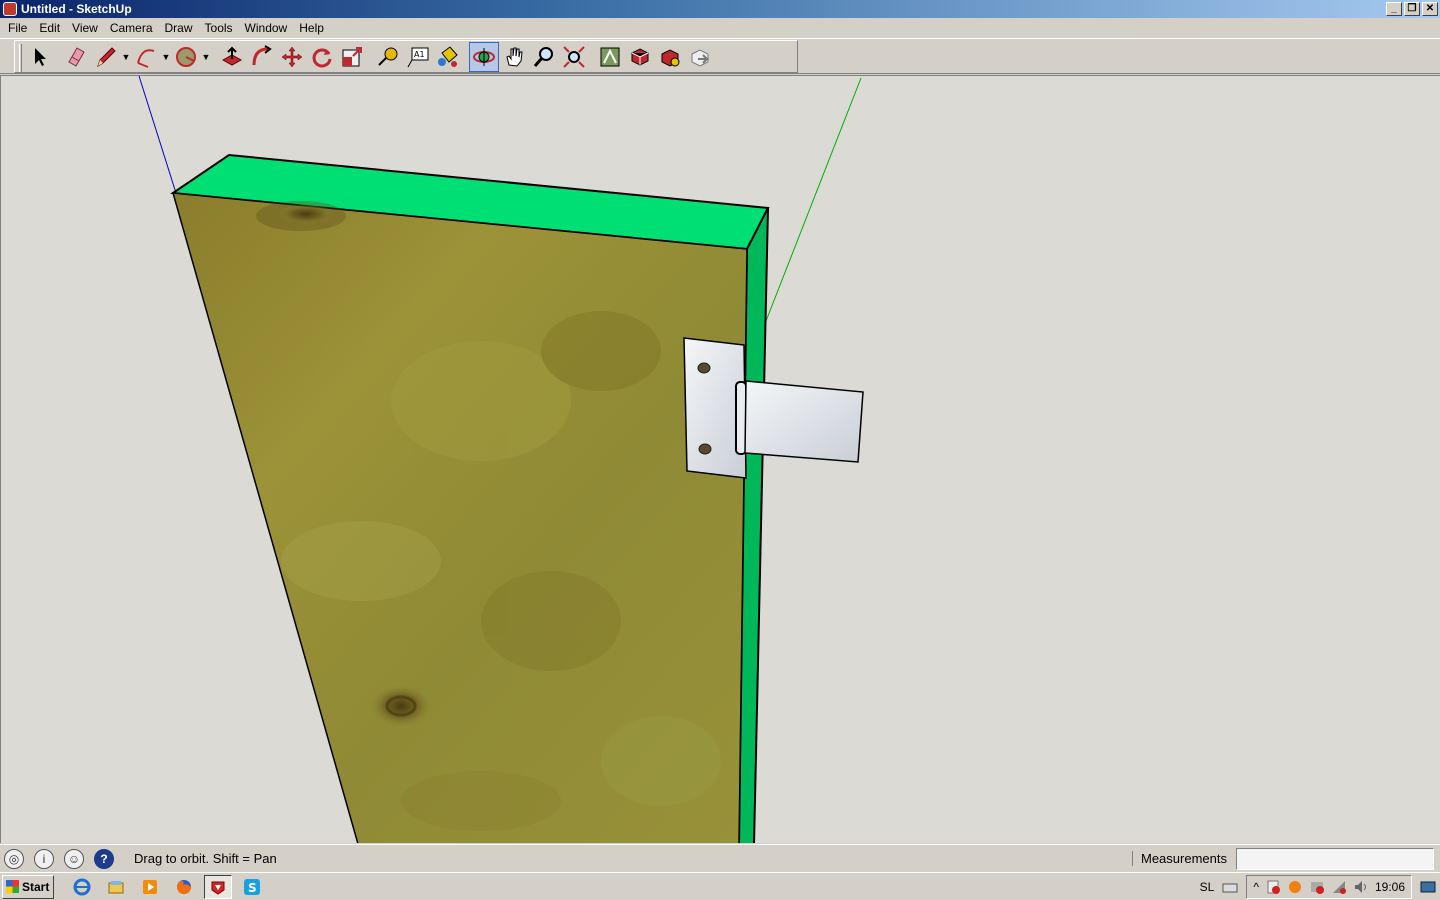 The image size is (1440, 900). Describe the element at coordinates (1428, 887) in the screenshot. I see `show-desktop-icon` at that location.